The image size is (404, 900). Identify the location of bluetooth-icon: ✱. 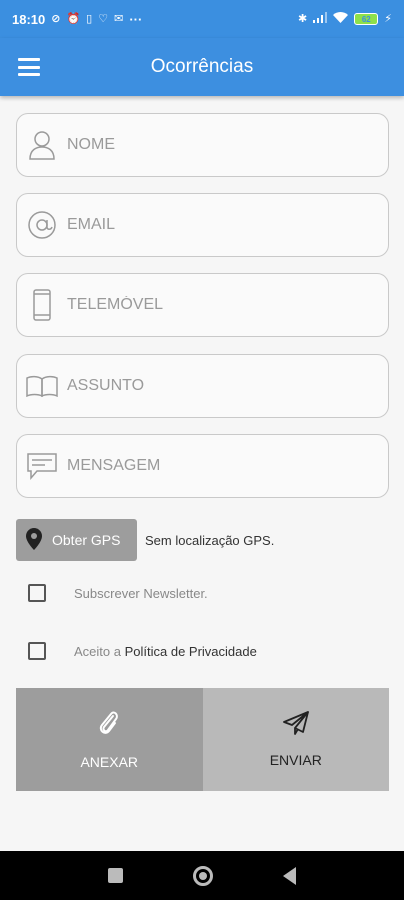
(303, 18).